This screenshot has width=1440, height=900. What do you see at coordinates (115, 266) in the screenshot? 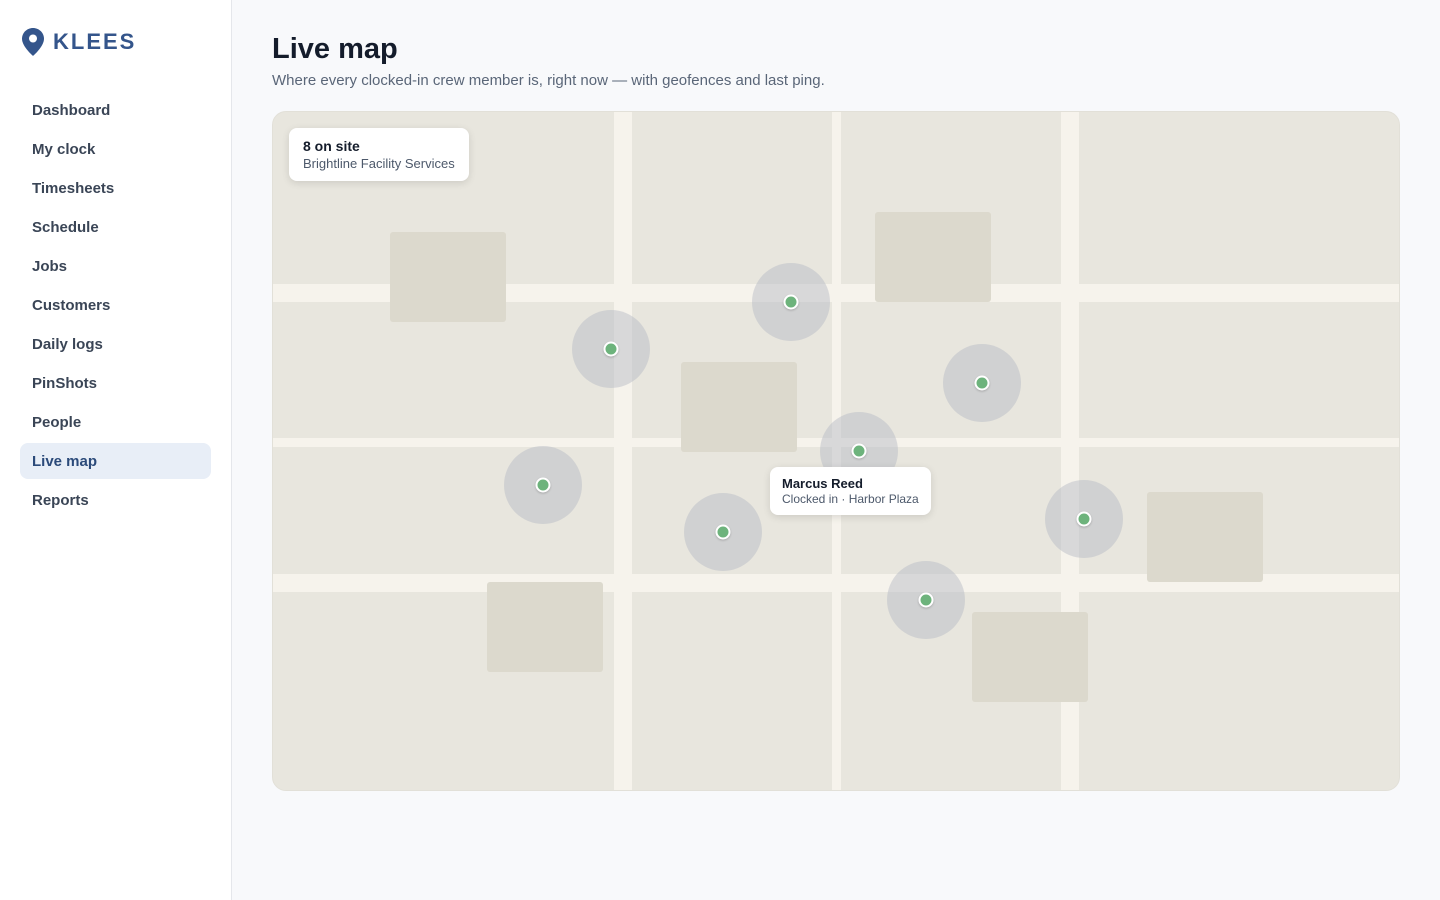
I see `sidebar-item-jobs: Jobs` at bounding box center [115, 266].